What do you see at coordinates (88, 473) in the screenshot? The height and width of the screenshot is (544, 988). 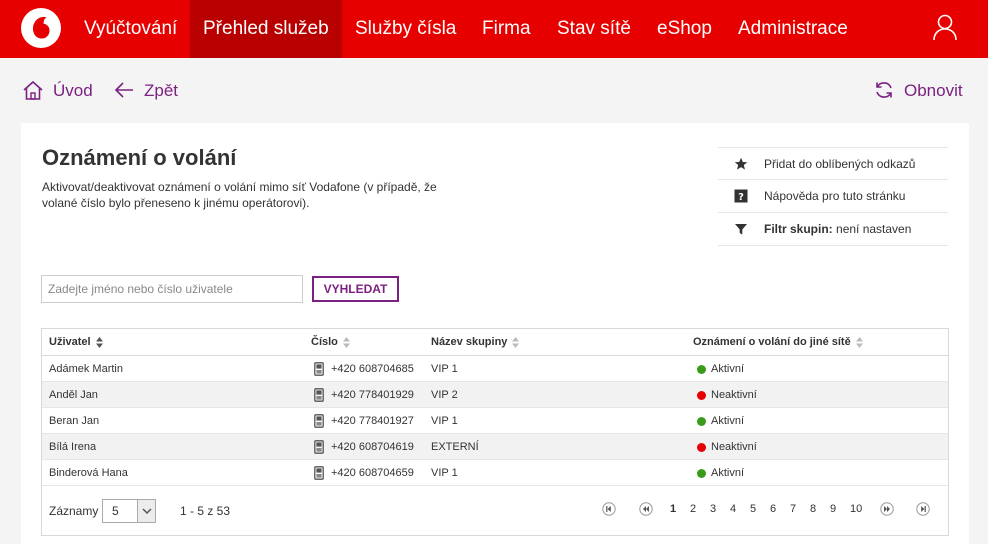 I see `cell-user: Binderová Hana` at bounding box center [88, 473].